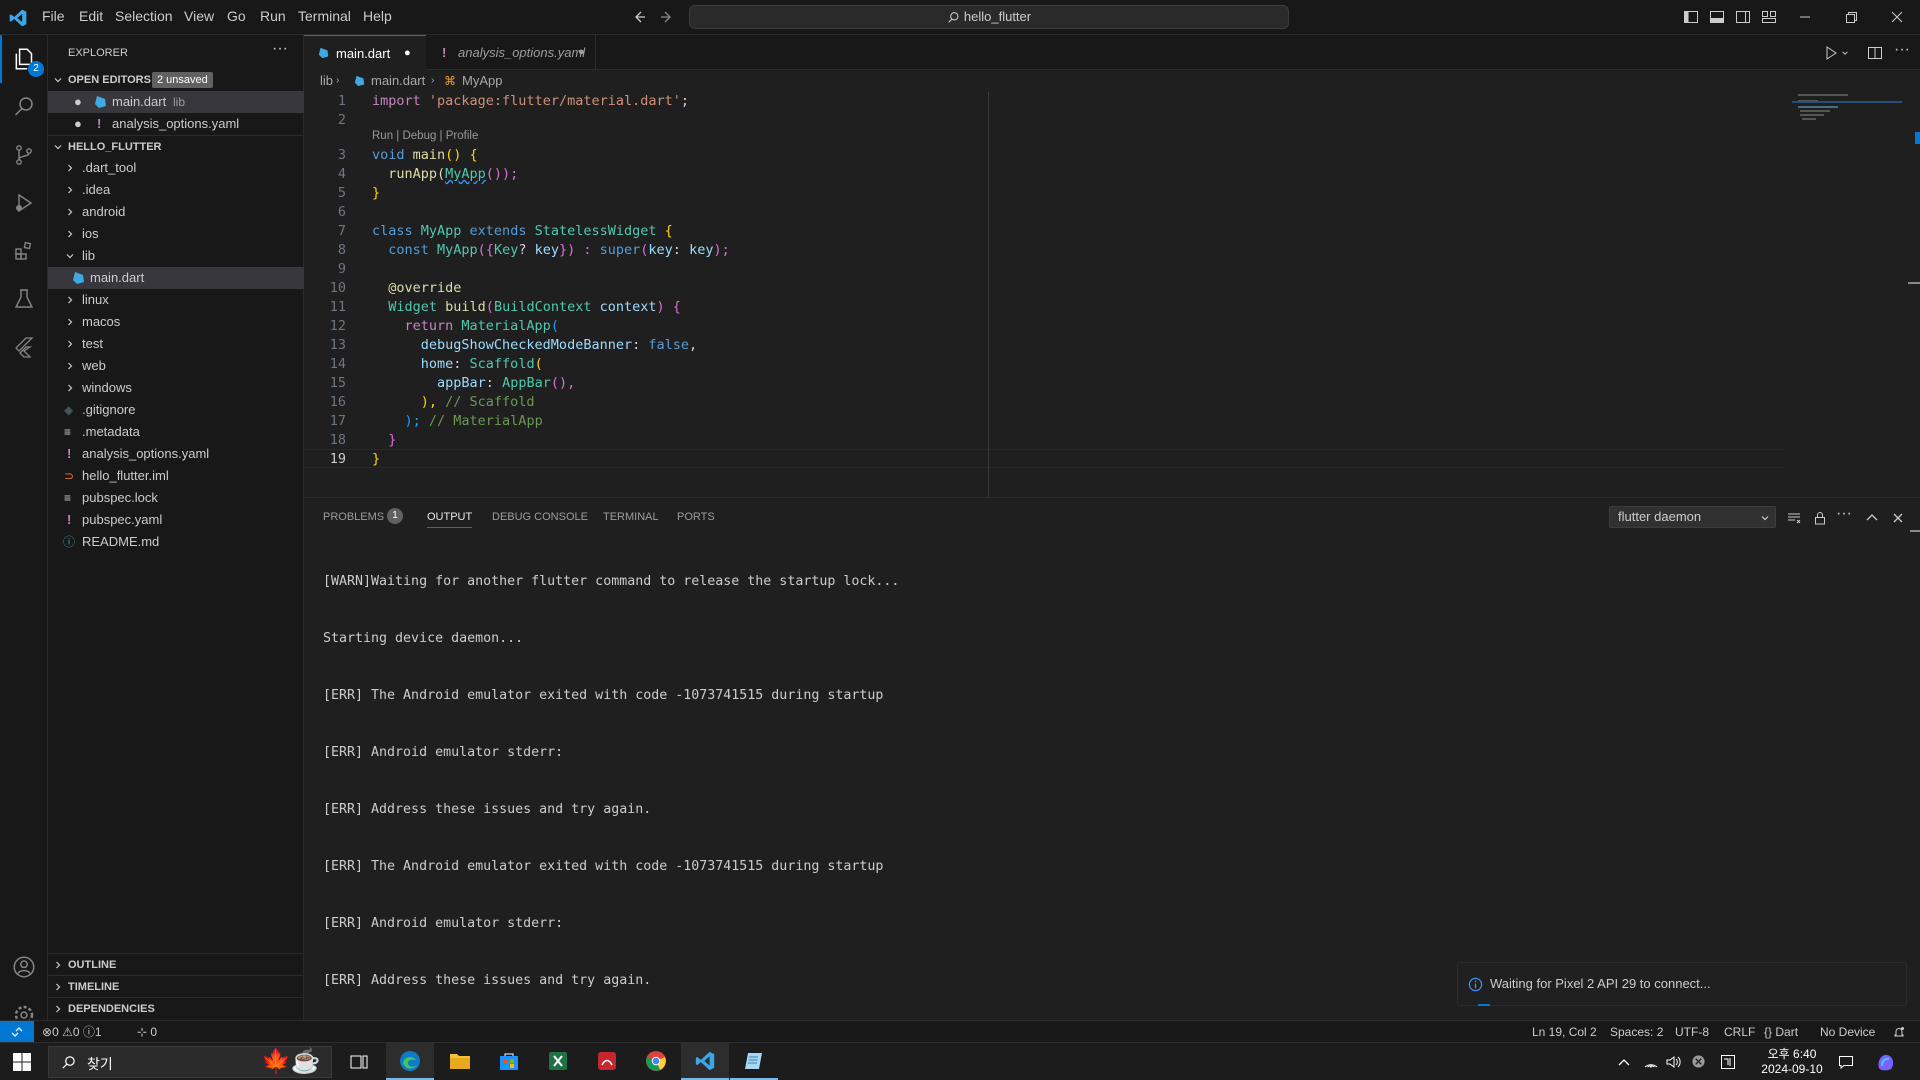 The image size is (1920, 1080). I want to click on tree-item-android: android, so click(176, 212).